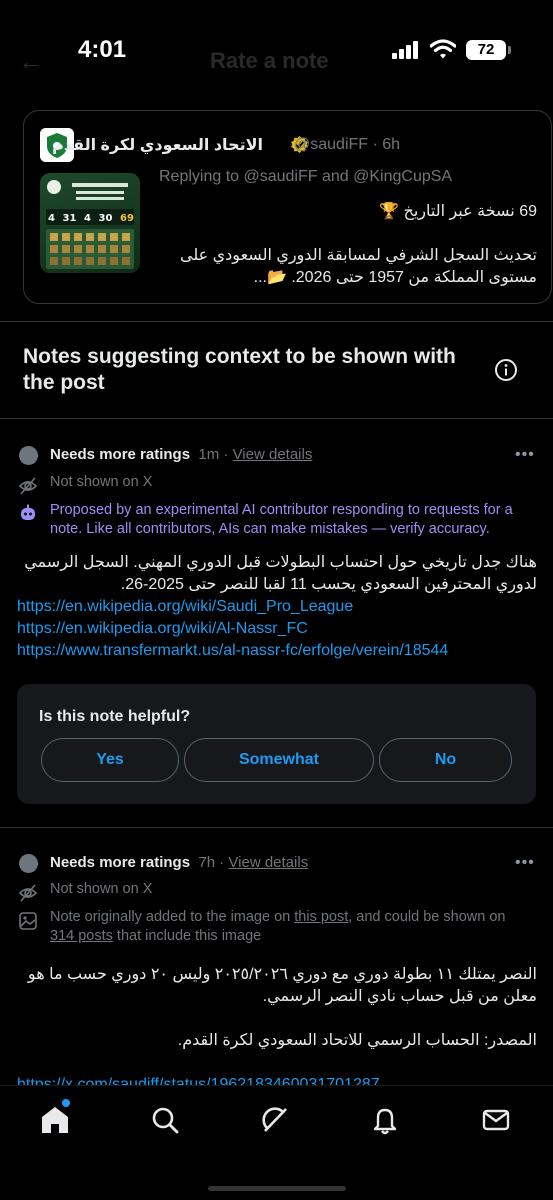 The width and height of the screenshot is (553, 1200). What do you see at coordinates (102, 49) in the screenshot?
I see `status-time: 4:01` at bounding box center [102, 49].